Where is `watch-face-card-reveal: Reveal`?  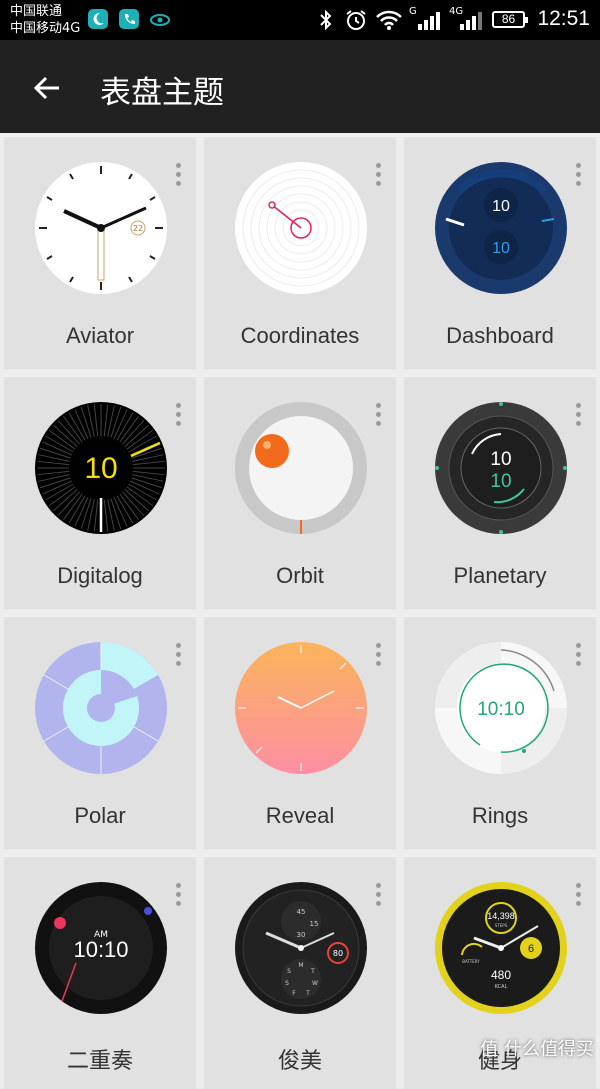
watch-face-card-reveal: Reveal is located at coordinates (300, 733).